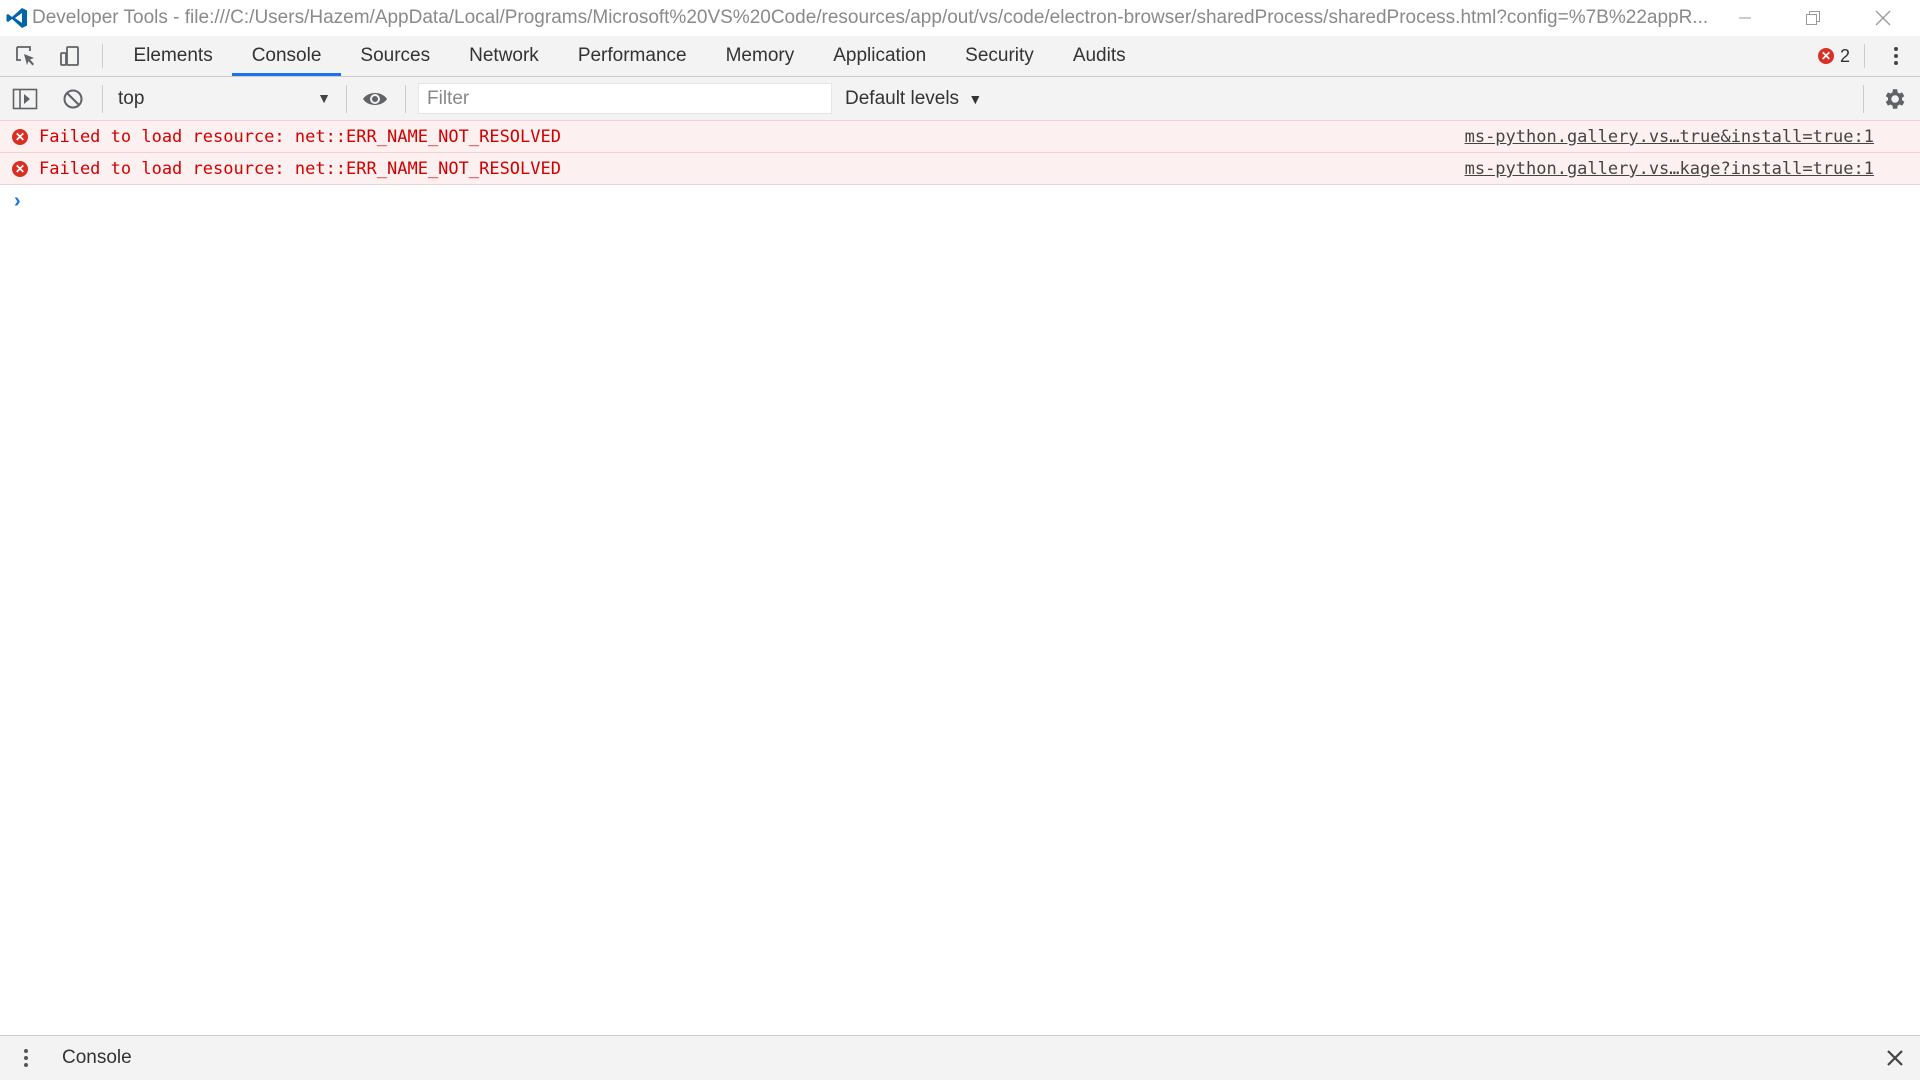 The height and width of the screenshot is (1080, 1920). I want to click on log-levels-label: Default levels, so click(902, 98).